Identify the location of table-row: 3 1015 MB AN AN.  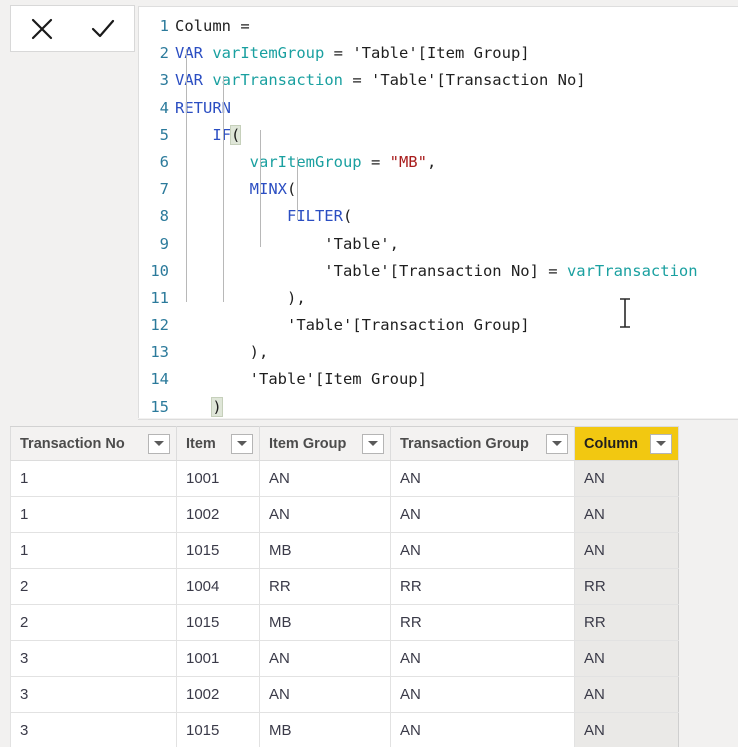
(344, 729).